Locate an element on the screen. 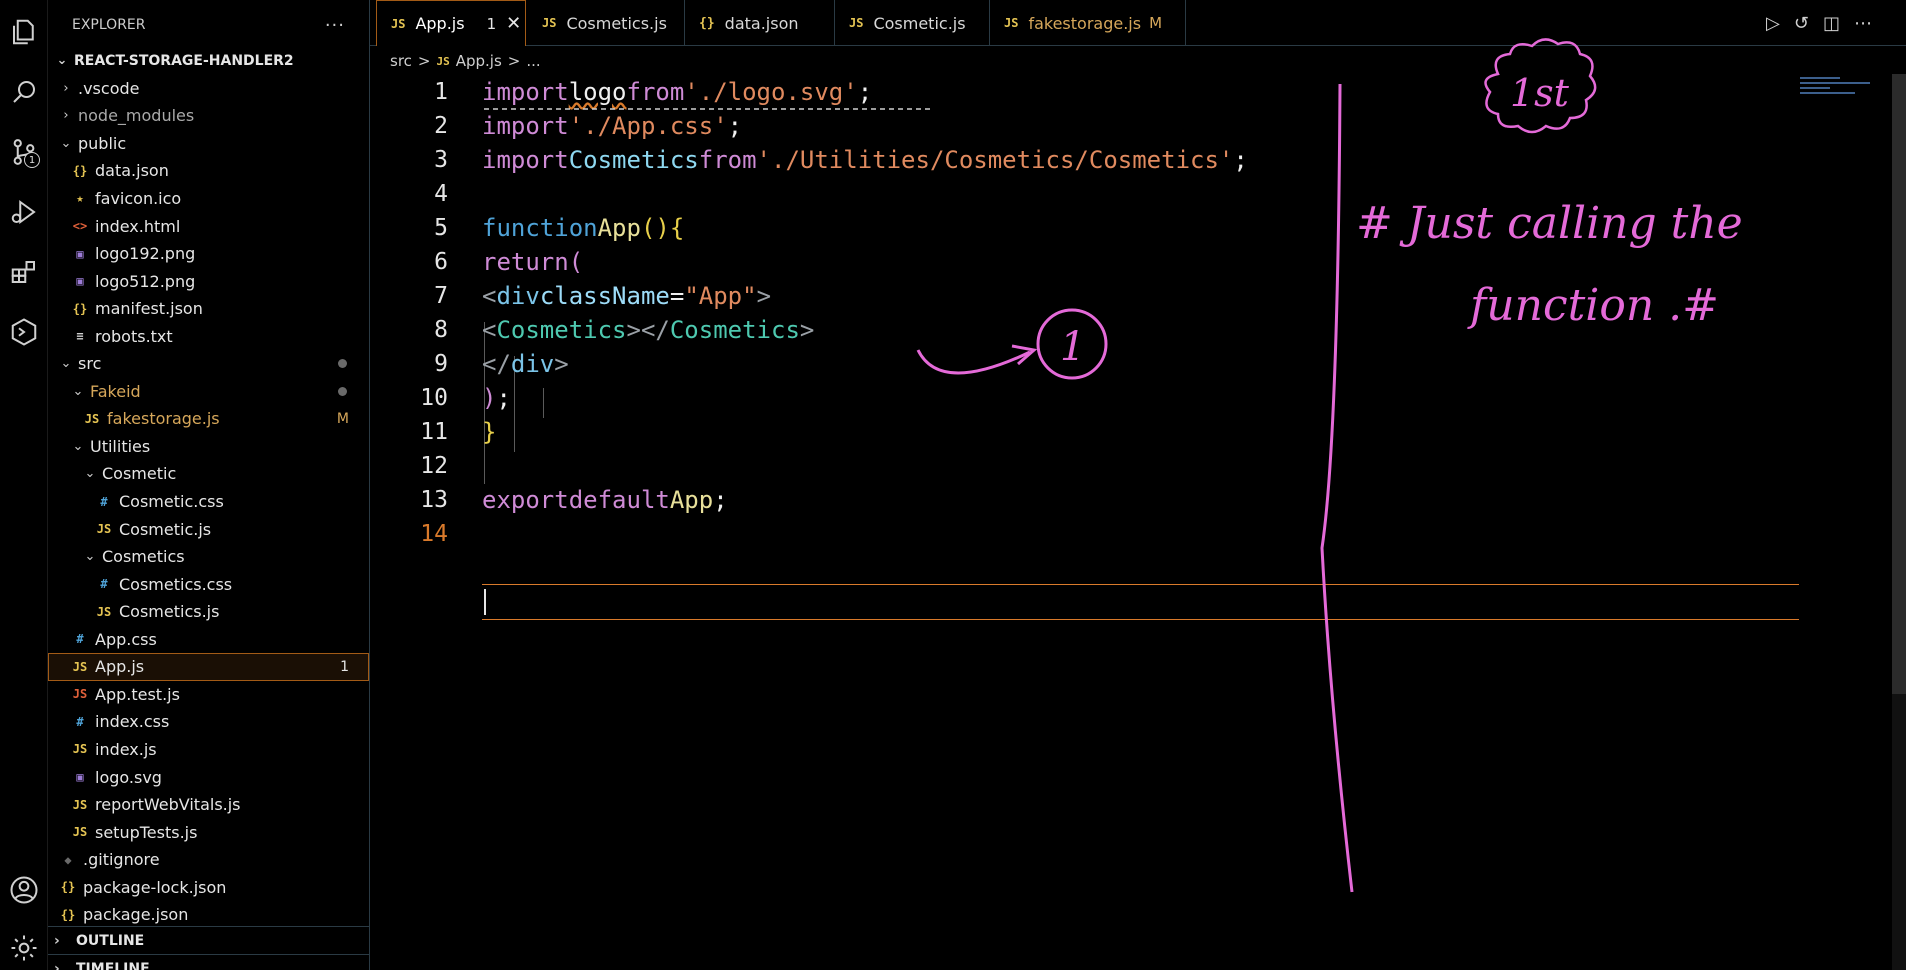 The height and width of the screenshot is (970, 1906). editor-actions: ▷ ↺ ◫ ⋯ is located at coordinates (1836, 23).